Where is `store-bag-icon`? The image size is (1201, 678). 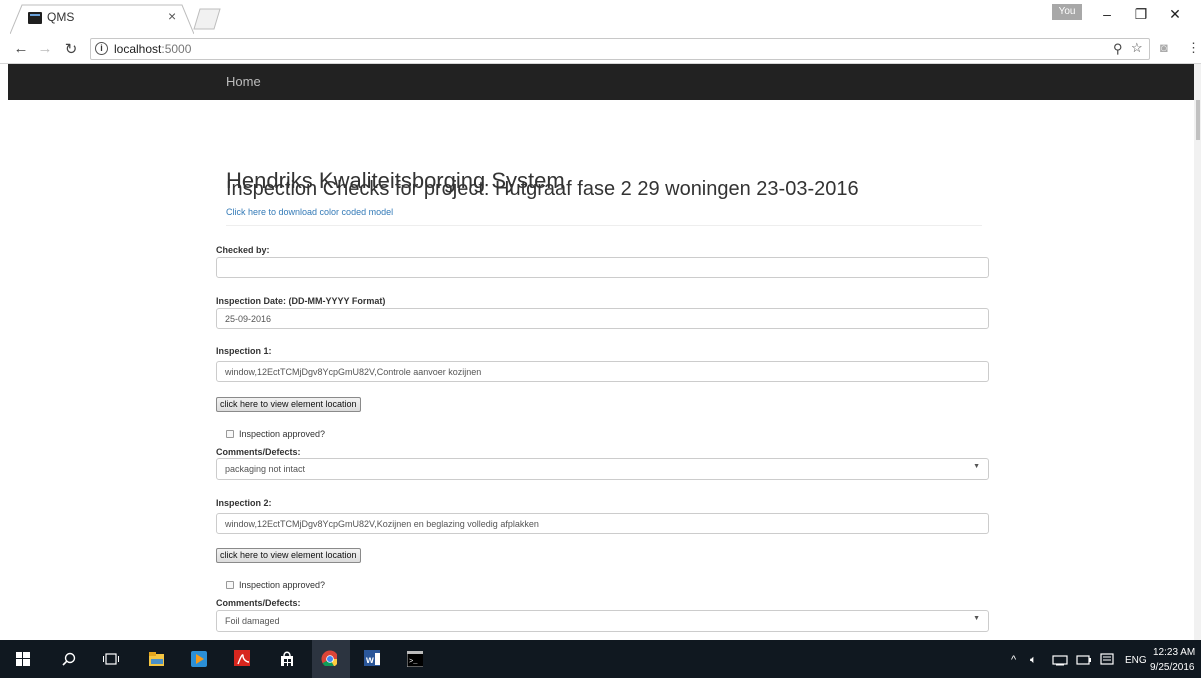
store-bag-icon is located at coordinates (287, 658).